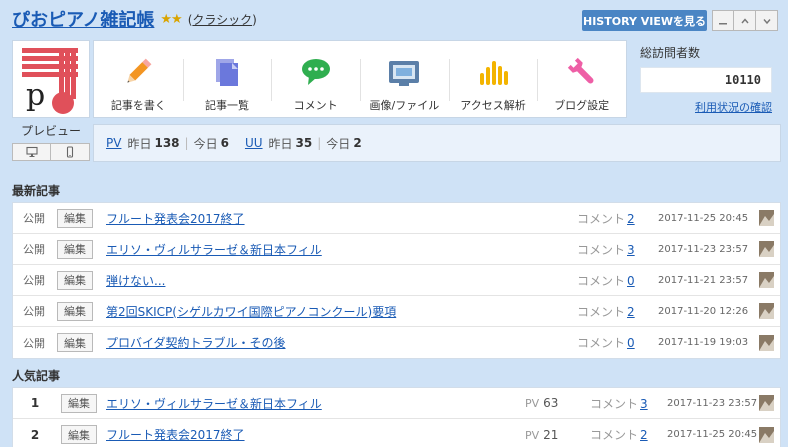  What do you see at coordinates (31, 152) in the screenshot?
I see `preview-desktop-button` at bounding box center [31, 152].